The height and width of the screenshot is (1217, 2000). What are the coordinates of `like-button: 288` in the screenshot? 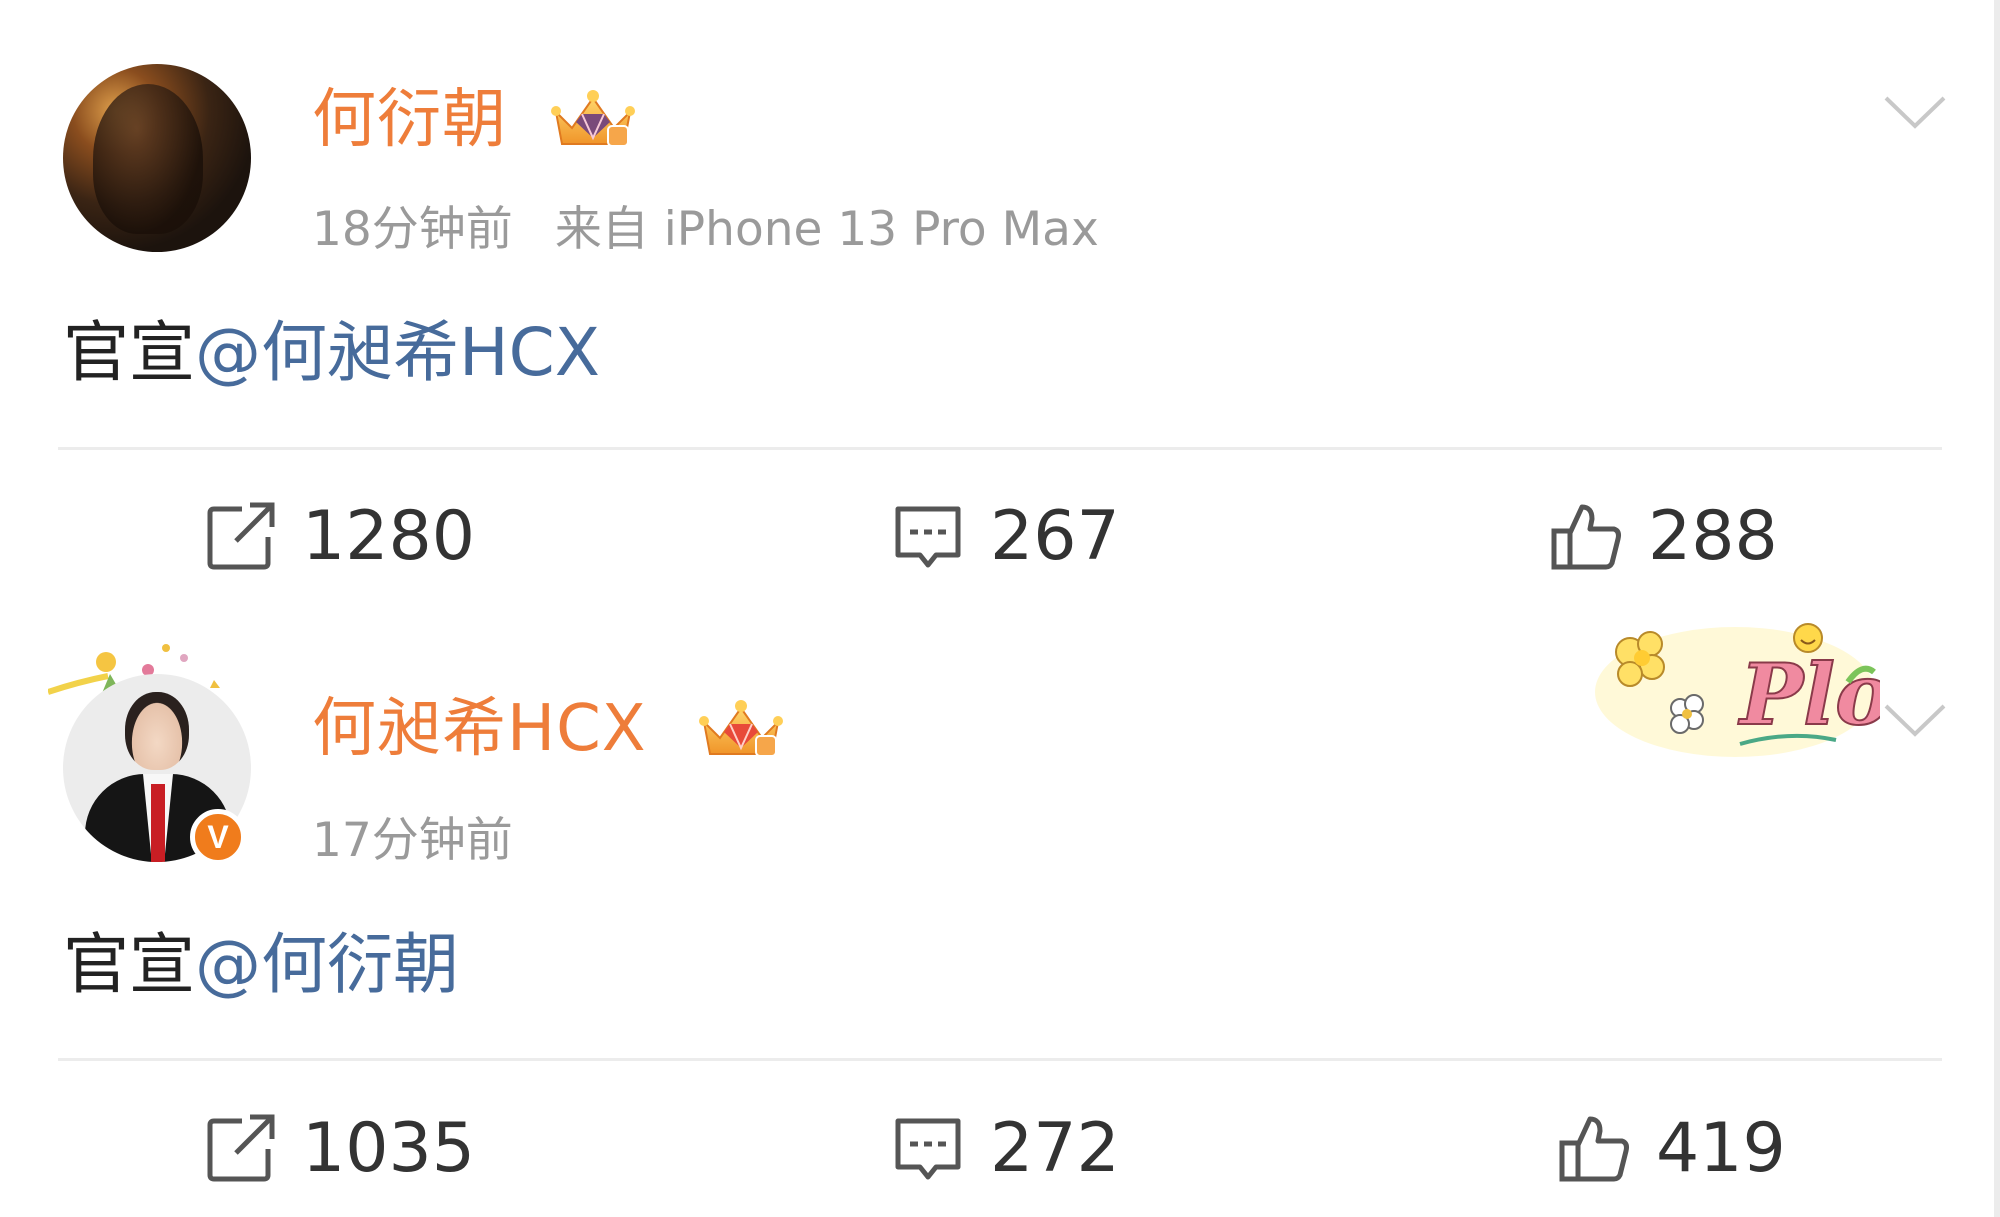 It's located at (1663, 537).